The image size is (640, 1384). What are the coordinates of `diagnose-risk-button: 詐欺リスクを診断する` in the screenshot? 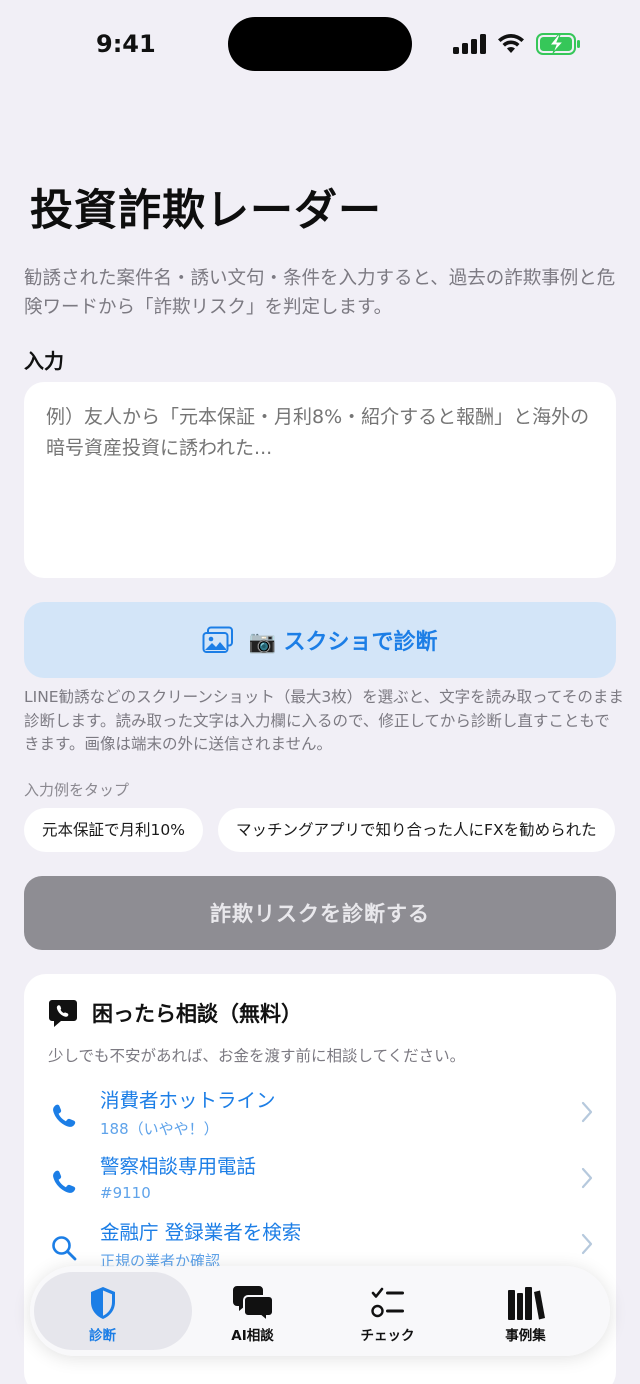 It's located at (320, 913).